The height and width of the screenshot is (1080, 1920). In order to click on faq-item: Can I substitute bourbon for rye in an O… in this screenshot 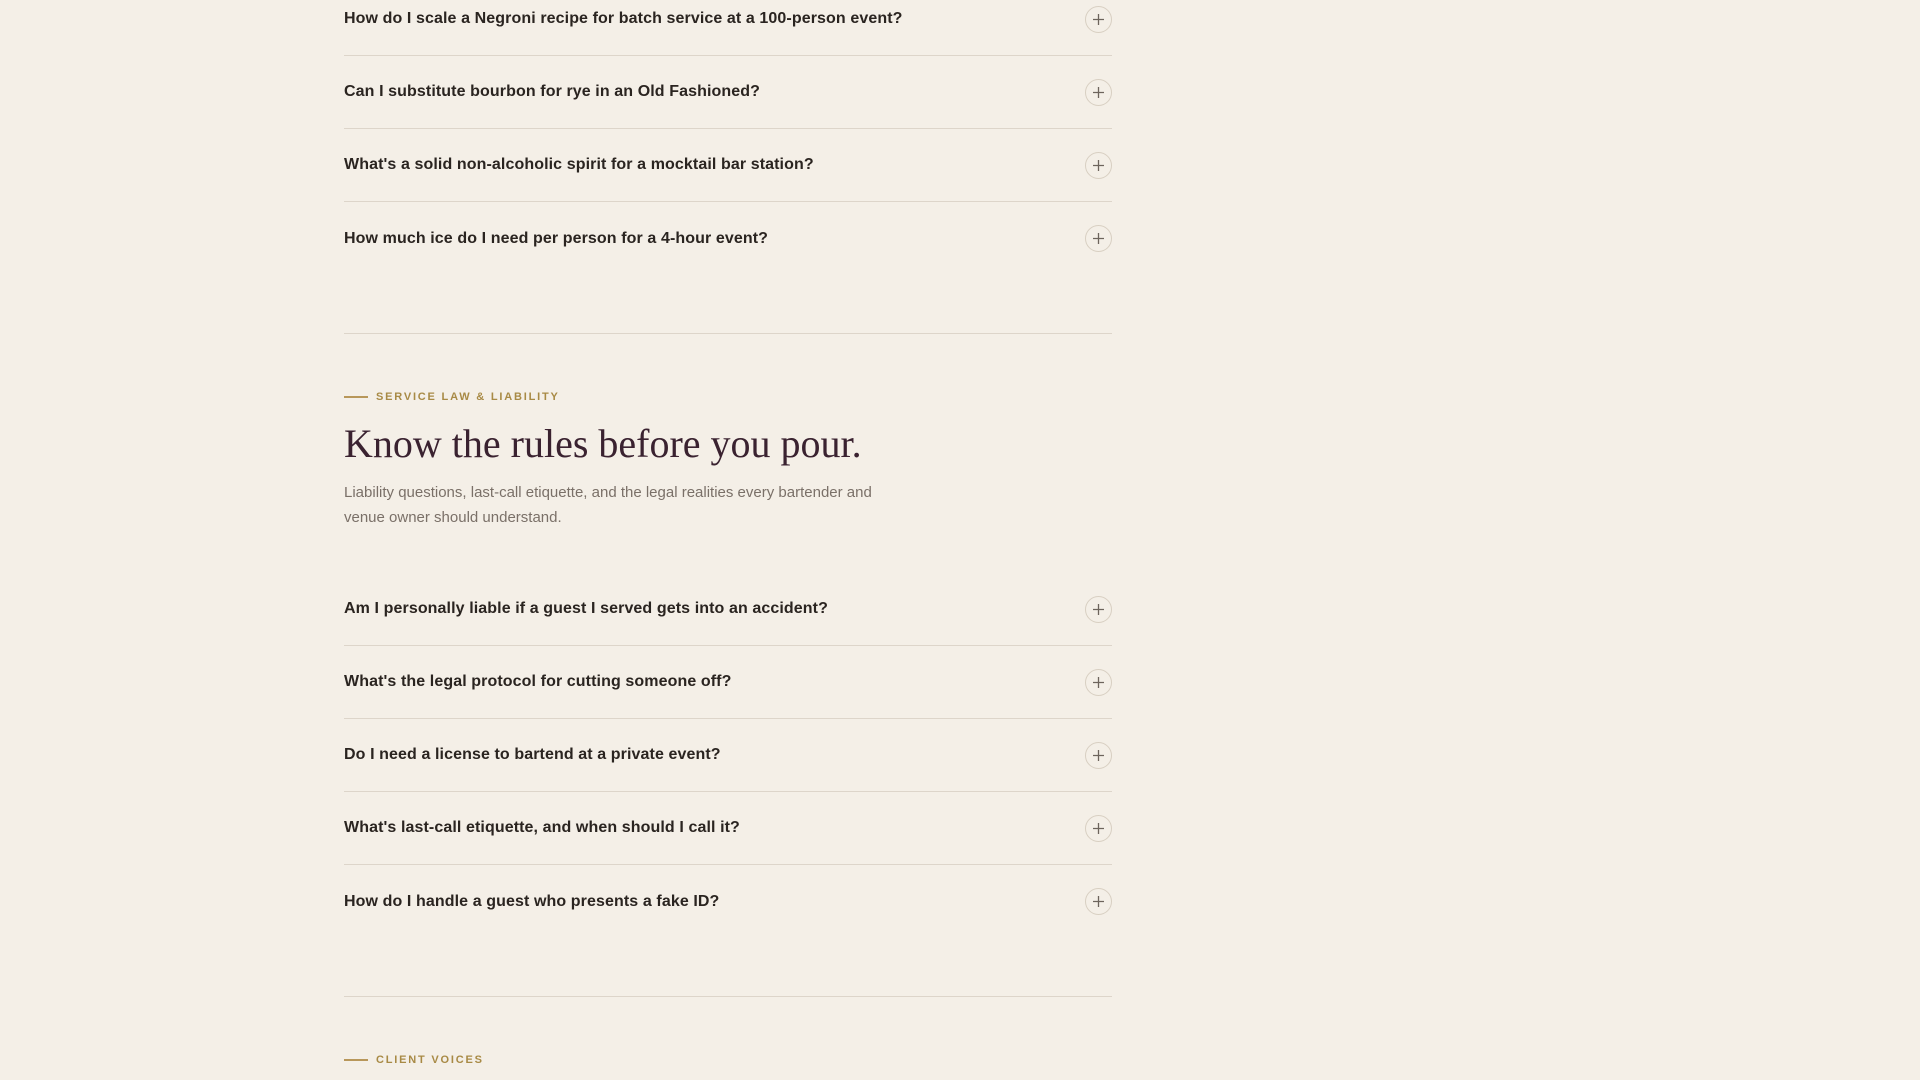, I will do `click(728, 92)`.